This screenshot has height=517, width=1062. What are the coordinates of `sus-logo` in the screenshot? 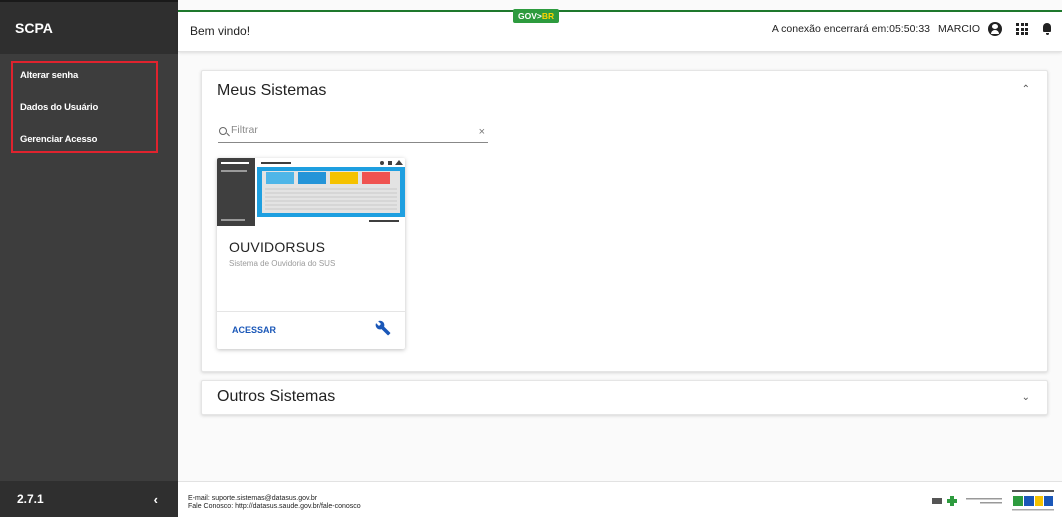 It's located at (944, 501).